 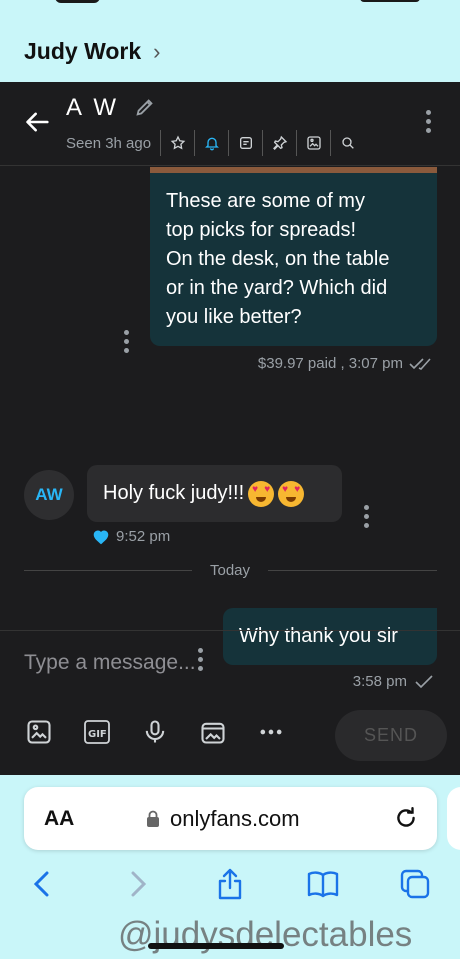 What do you see at coordinates (230, 124) in the screenshot?
I see `chat-header: A W Seen 3h ago` at bounding box center [230, 124].